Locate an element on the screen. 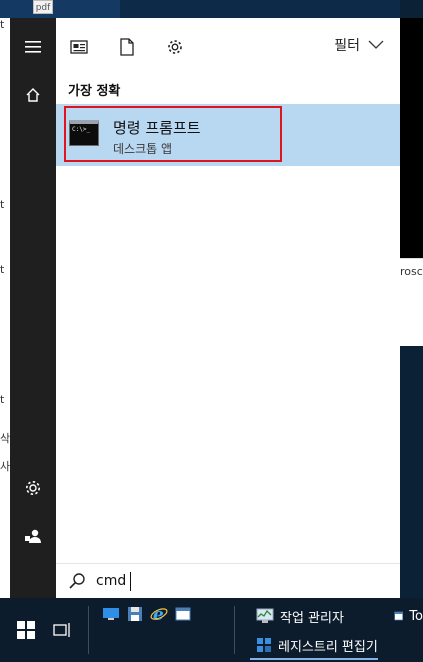 Image resolution: width=423 pixels, height=662 pixels. apps-filter-button is located at coordinates (79, 47).